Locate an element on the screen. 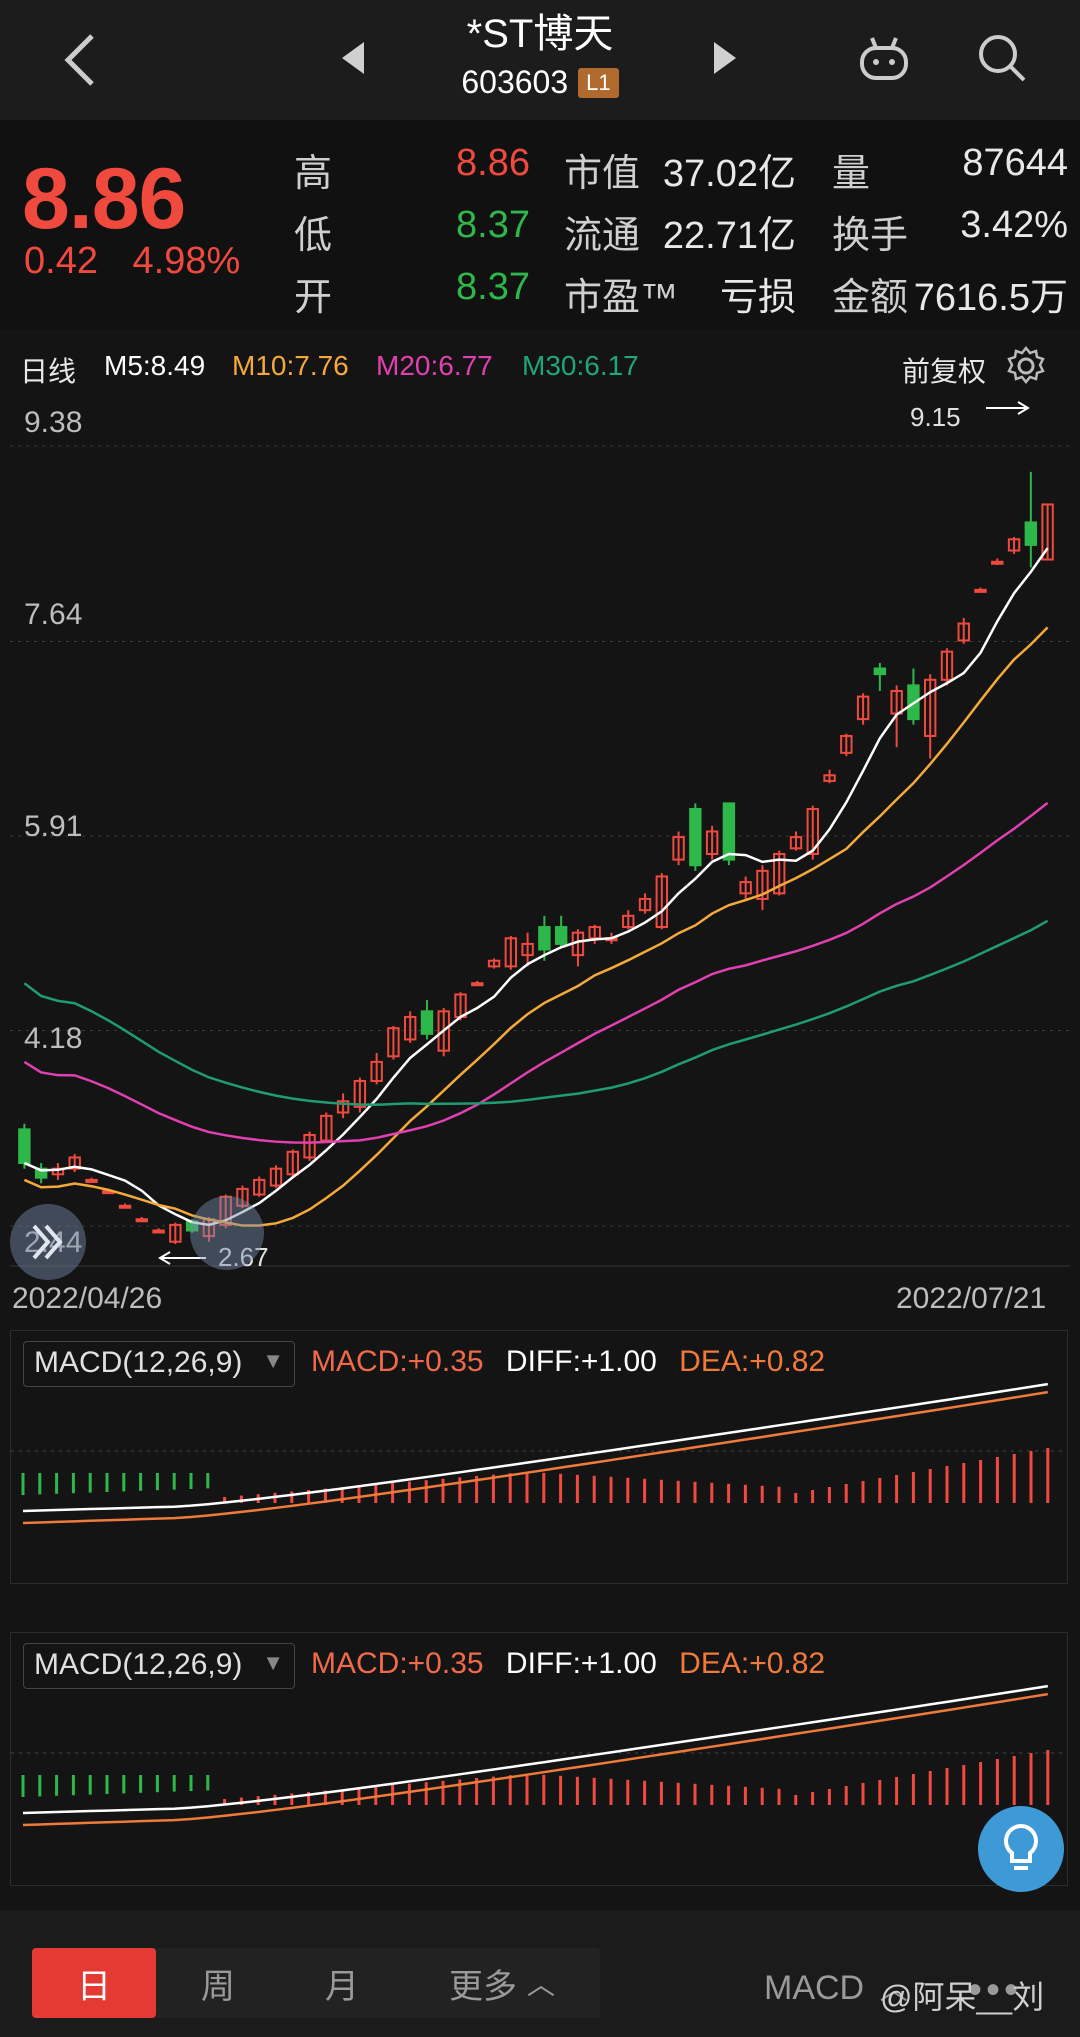 This screenshot has width=1080, height=2037. ma30-line is located at coordinates (536, 1013).